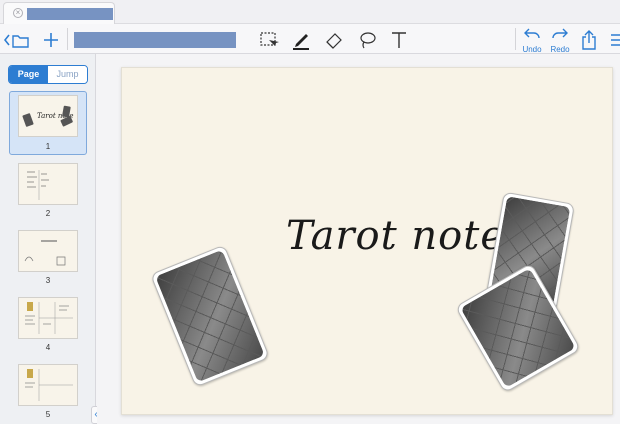 This screenshot has width=620, height=424. I want to click on folder-back-icon, so click(17, 40).